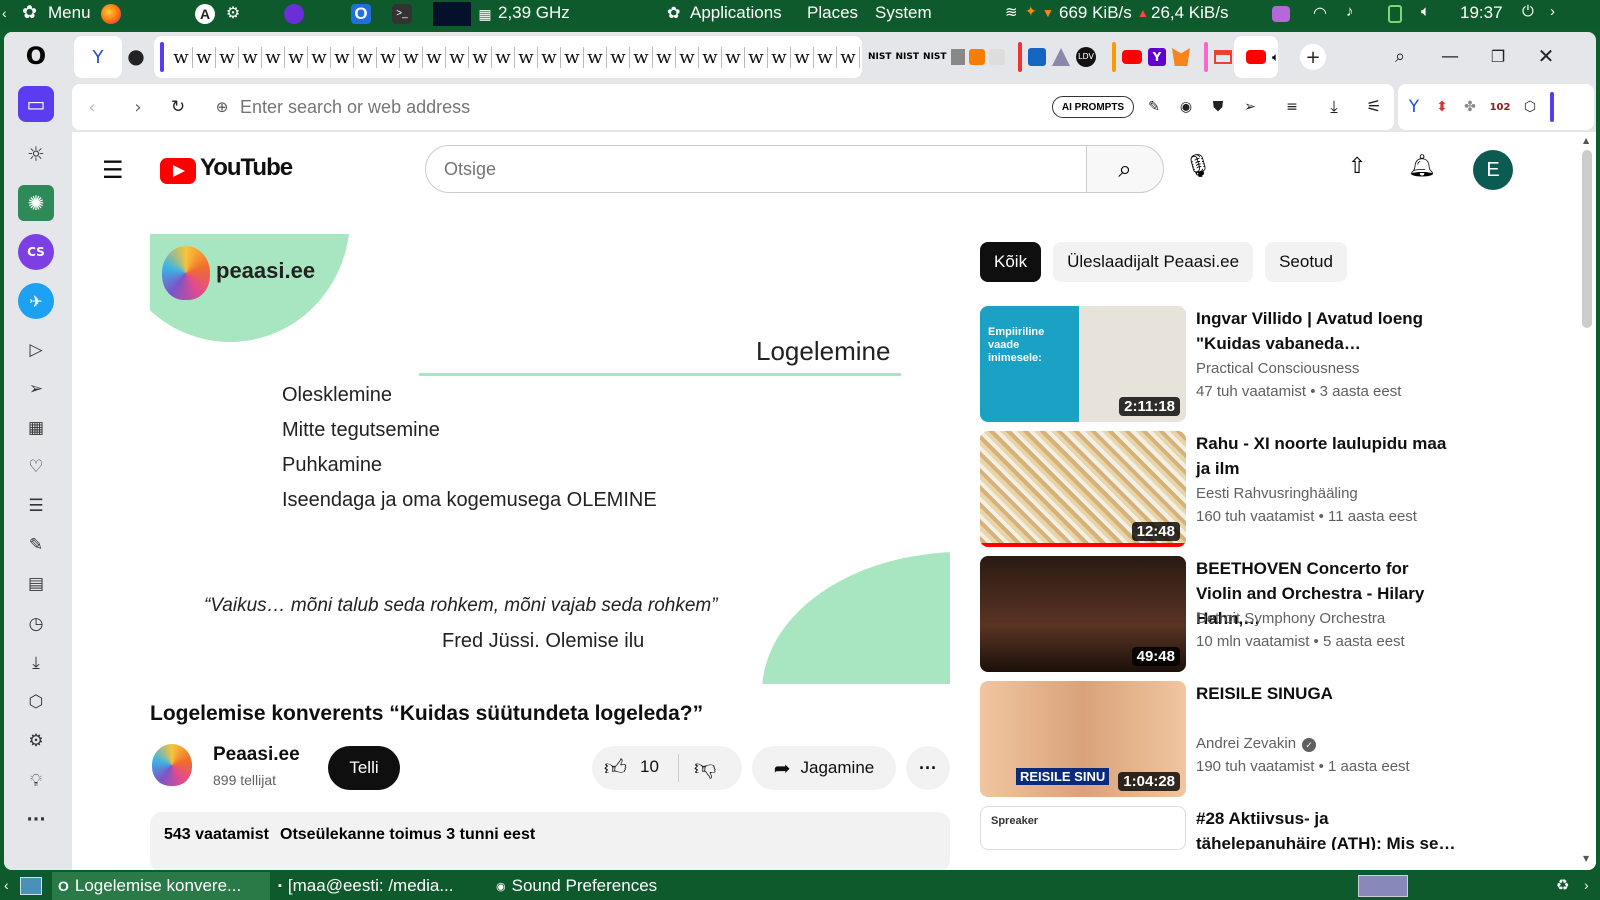 Image resolution: width=1600 pixels, height=900 pixels. Describe the element at coordinates (36, 820) in the screenshot. I see `more-dots-icon: ···` at that location.